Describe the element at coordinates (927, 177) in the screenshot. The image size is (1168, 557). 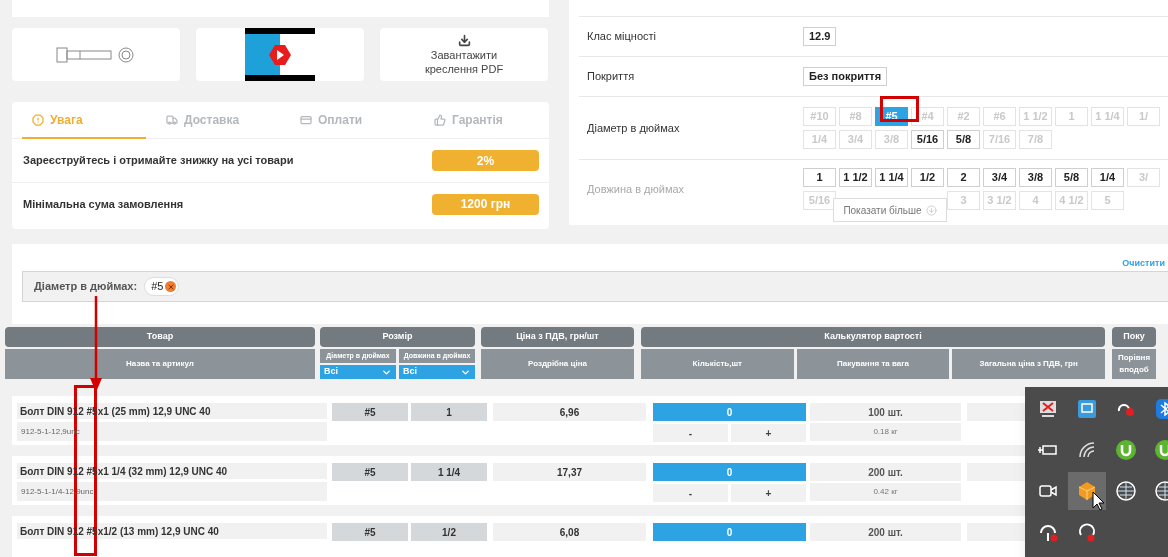
I see `option-chip: 1/2` at that location.